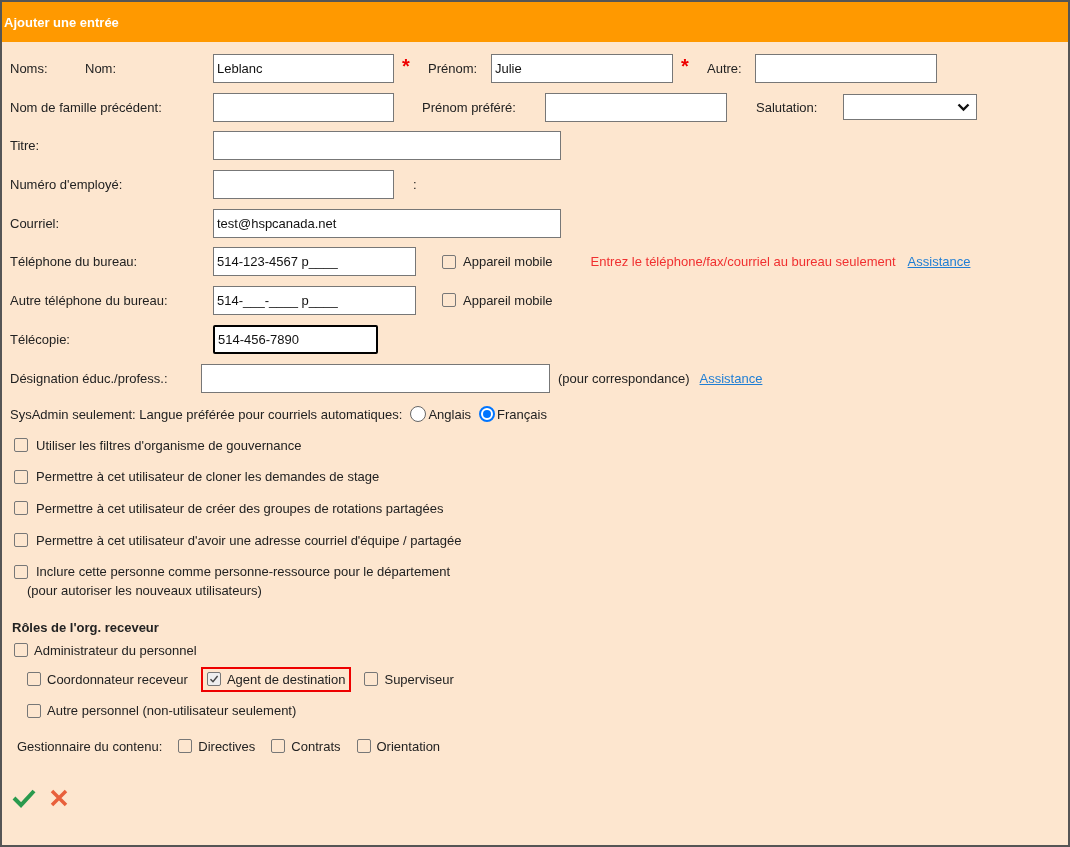  I want to click on checkbox-label: Permettre à cet utilisateur de cloner les demandes de stage, so click(208, 477).